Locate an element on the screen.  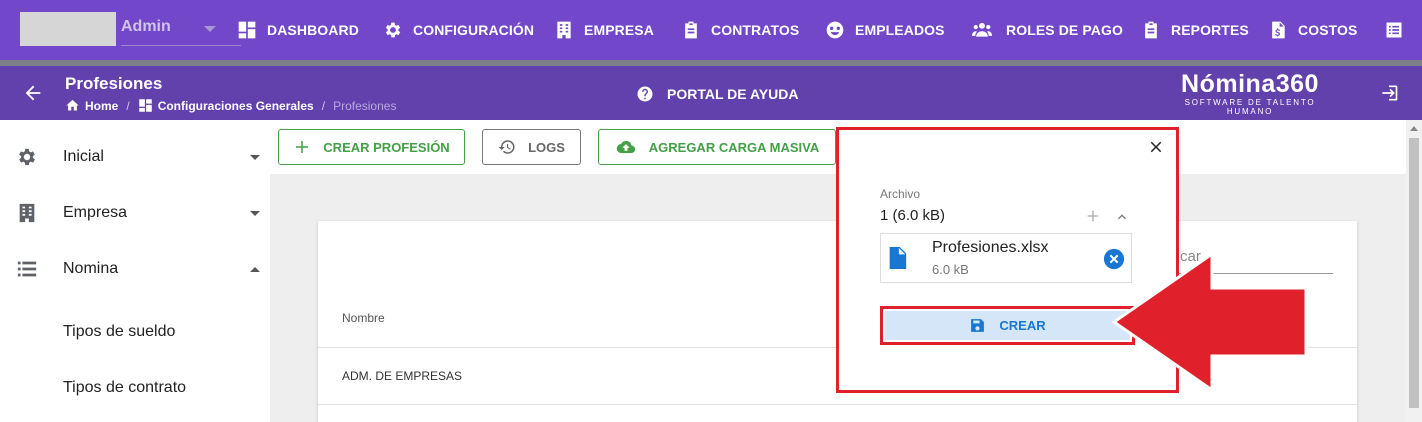
caret-up-icon is located at coordinates (255, 269).